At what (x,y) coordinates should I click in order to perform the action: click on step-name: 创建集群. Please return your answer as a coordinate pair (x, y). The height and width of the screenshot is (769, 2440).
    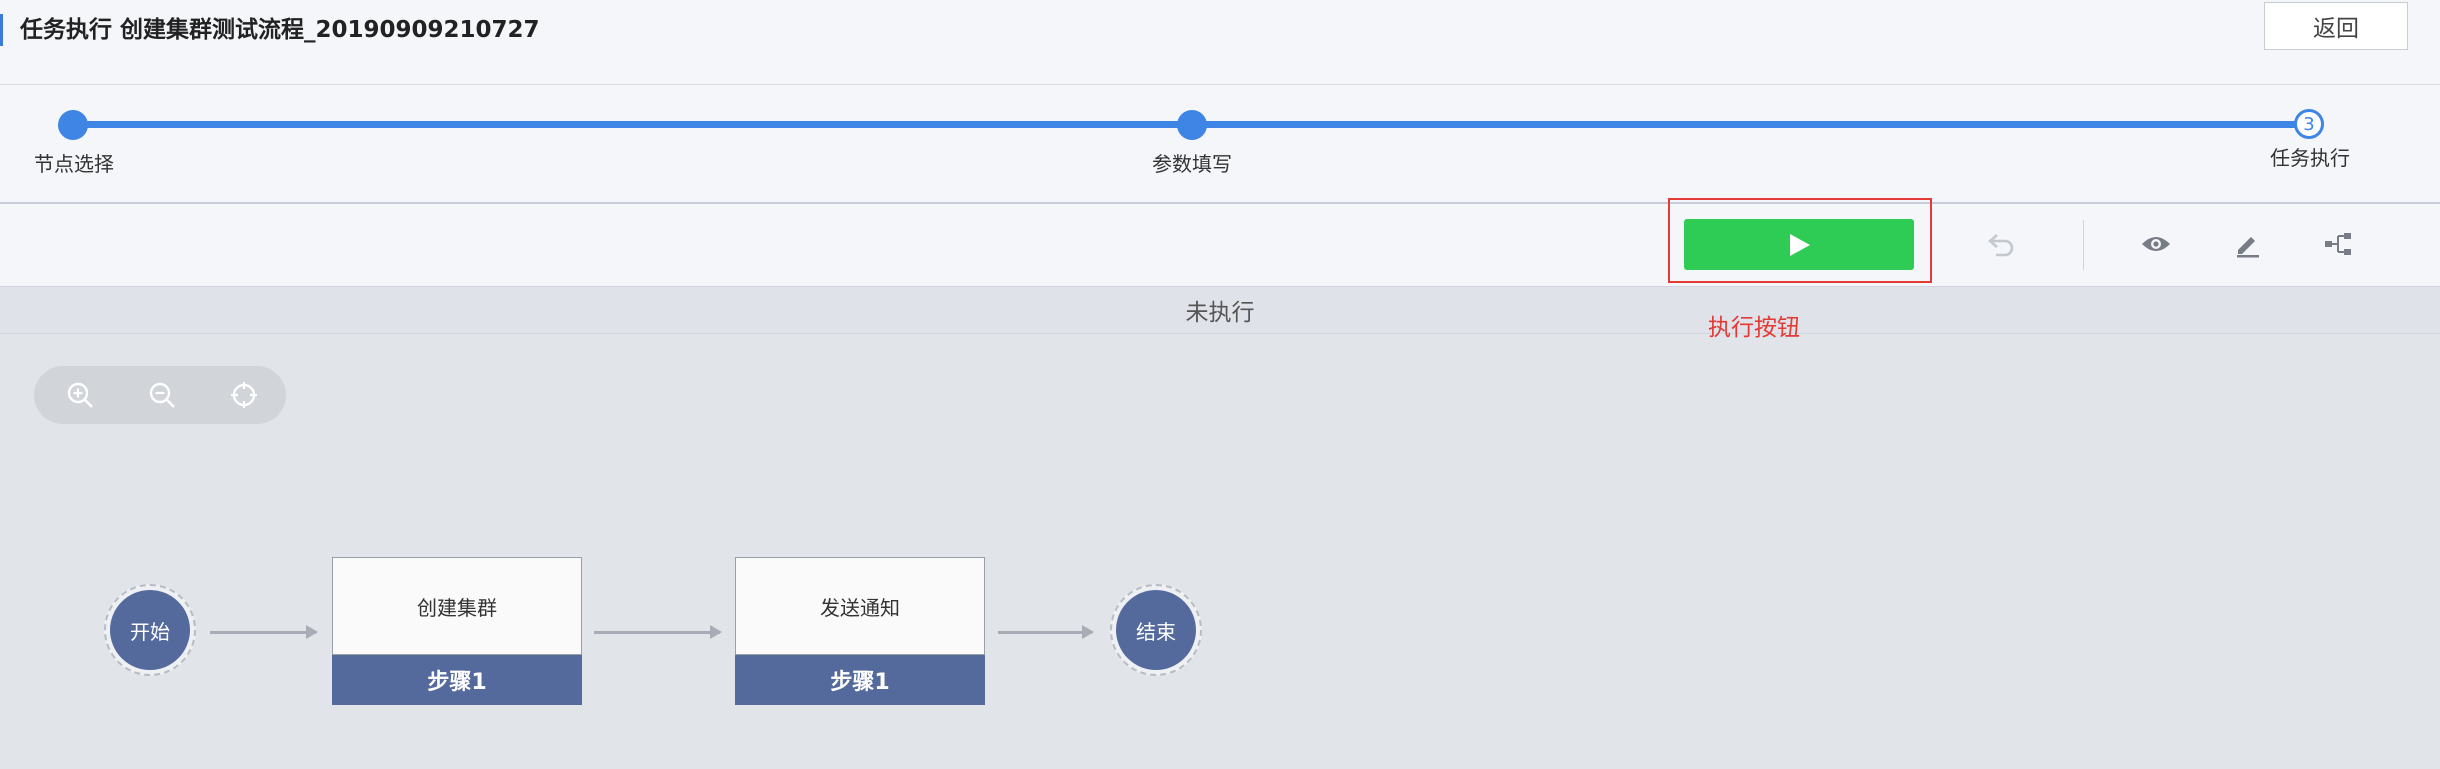
    Looking at the image, I should click on (457, 606).